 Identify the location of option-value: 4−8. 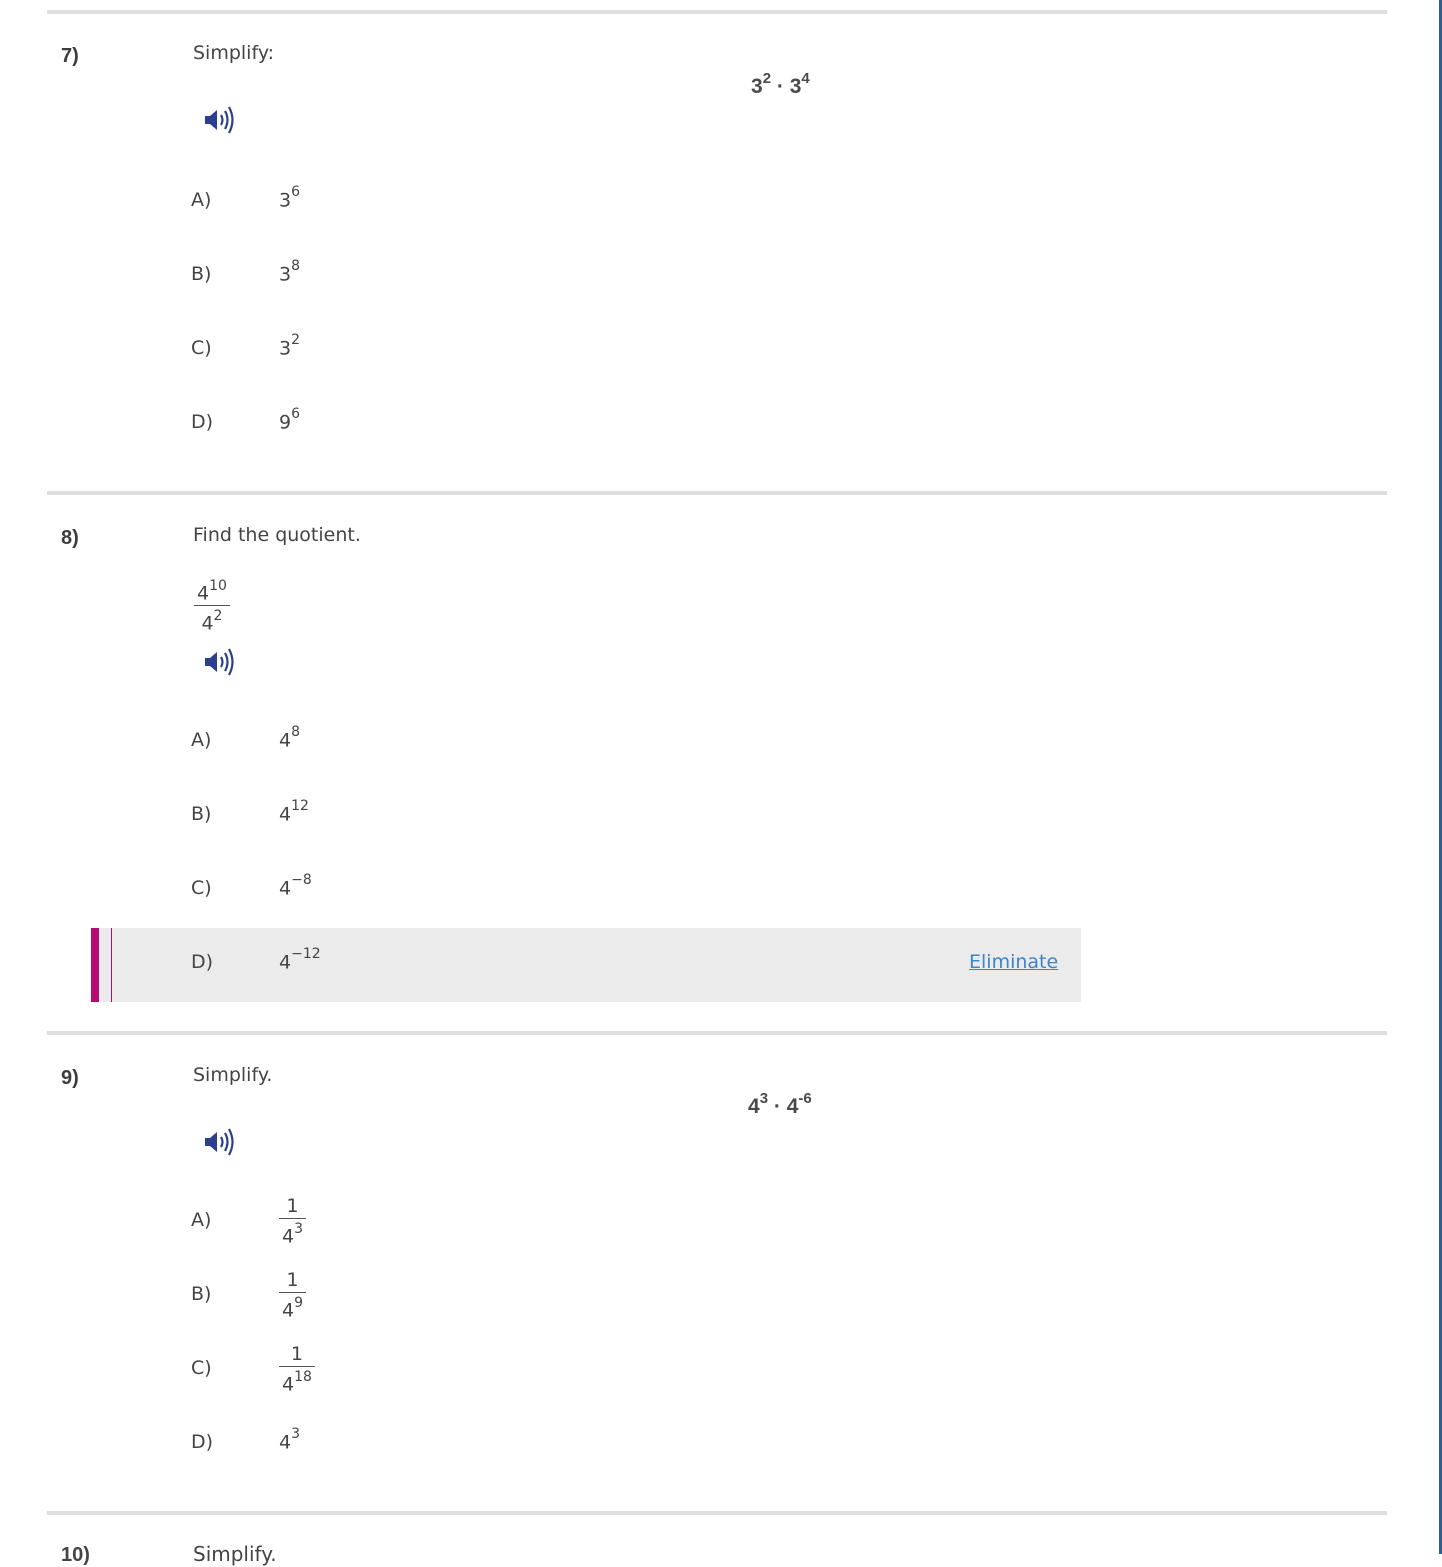
(295, 885).